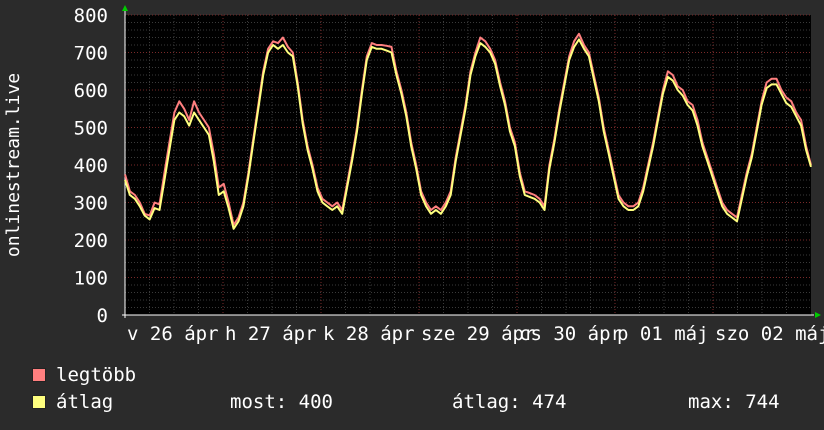  What do you see at coordinates (769, 334) in the screenshot?
I see `x-tick-label: szo 02 máj` at bounding box center [769, 334].